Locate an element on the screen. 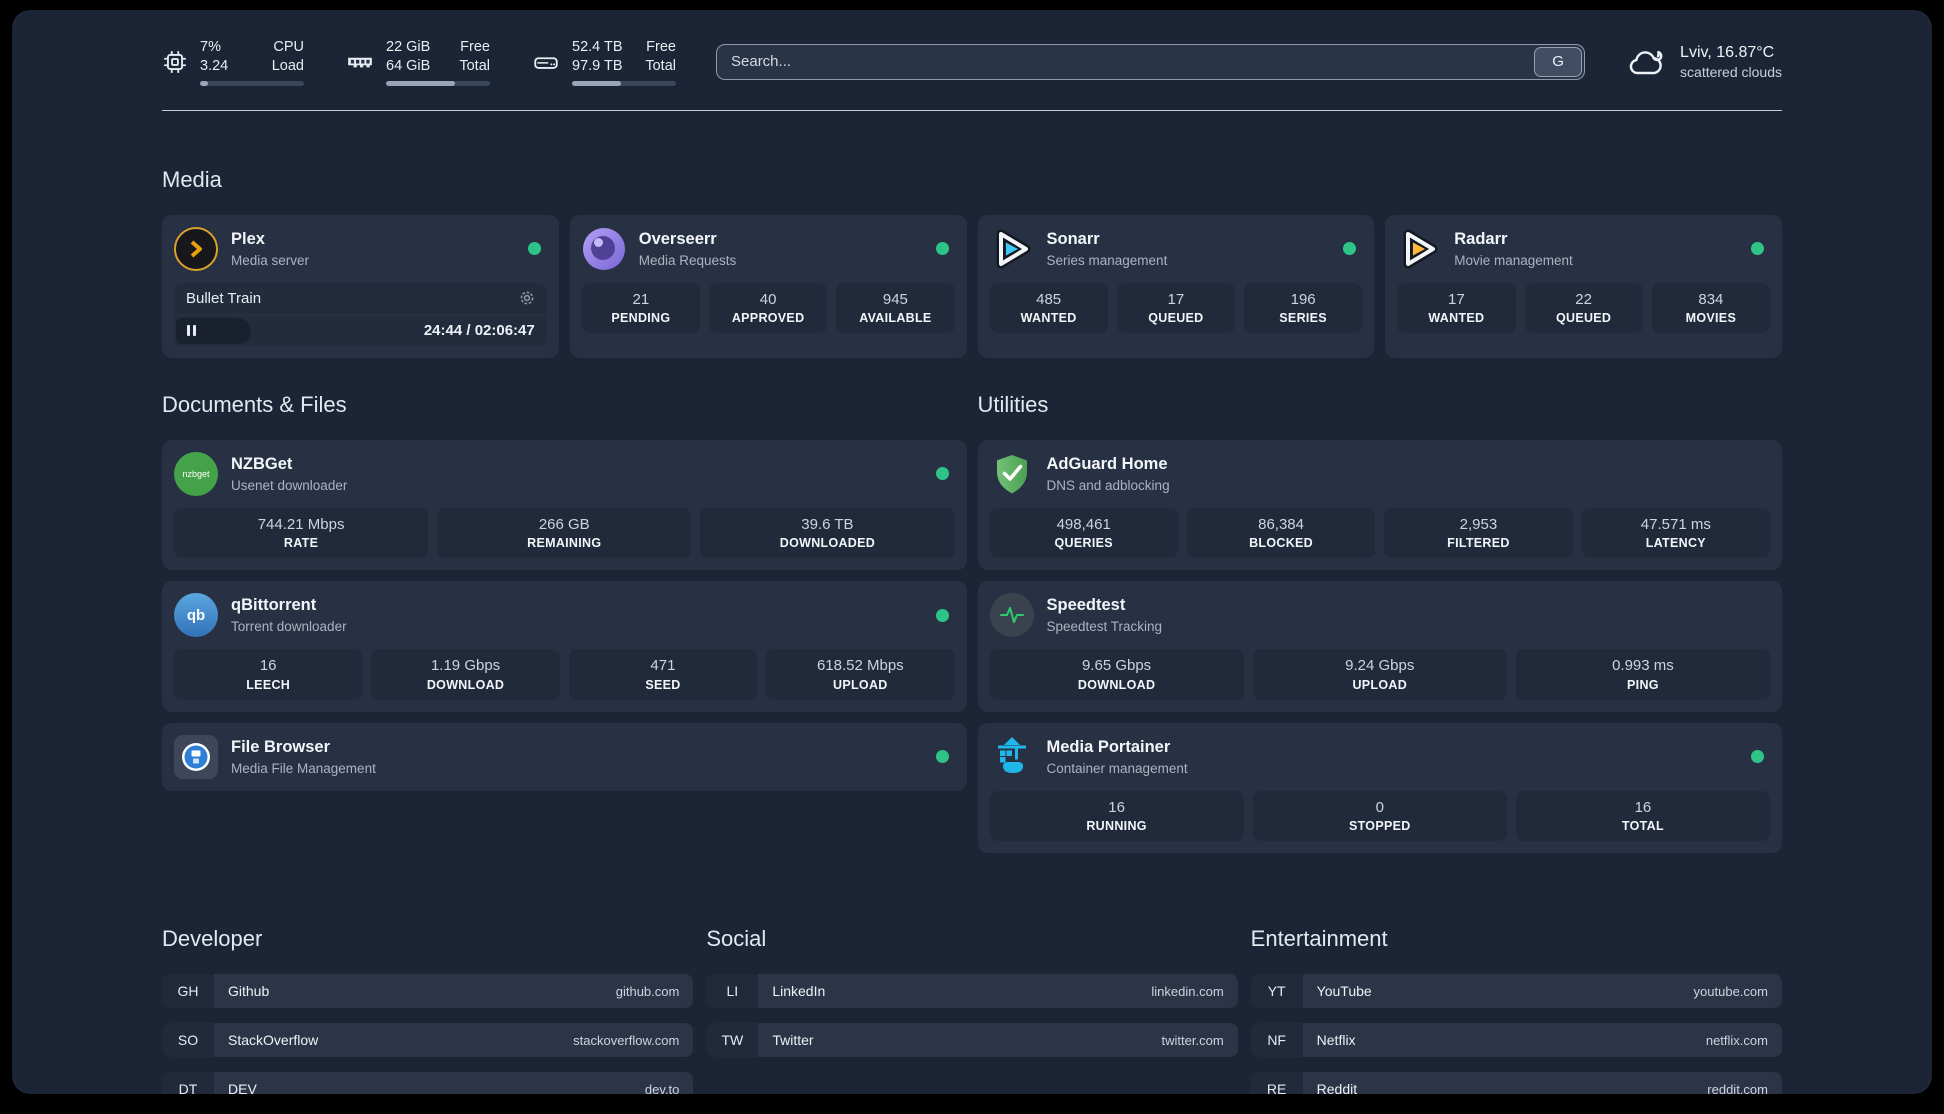 This screenshot has height=1114, width=1944. disk-stat: 52.4 TB Free 97.9 TB Total is located at coordinates (604, 62).